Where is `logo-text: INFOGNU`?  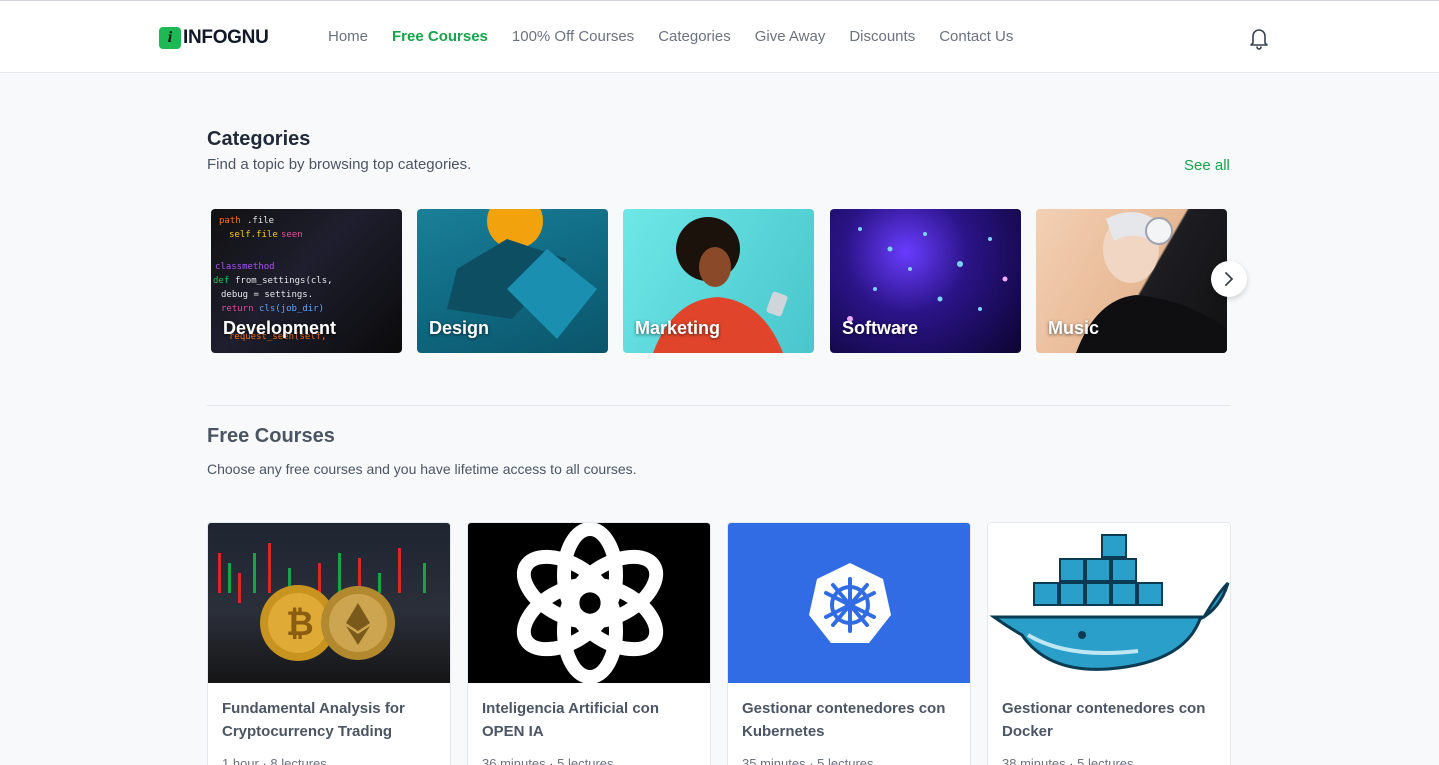
logo-text: INFOGNU is located at coordinates (226, 37).